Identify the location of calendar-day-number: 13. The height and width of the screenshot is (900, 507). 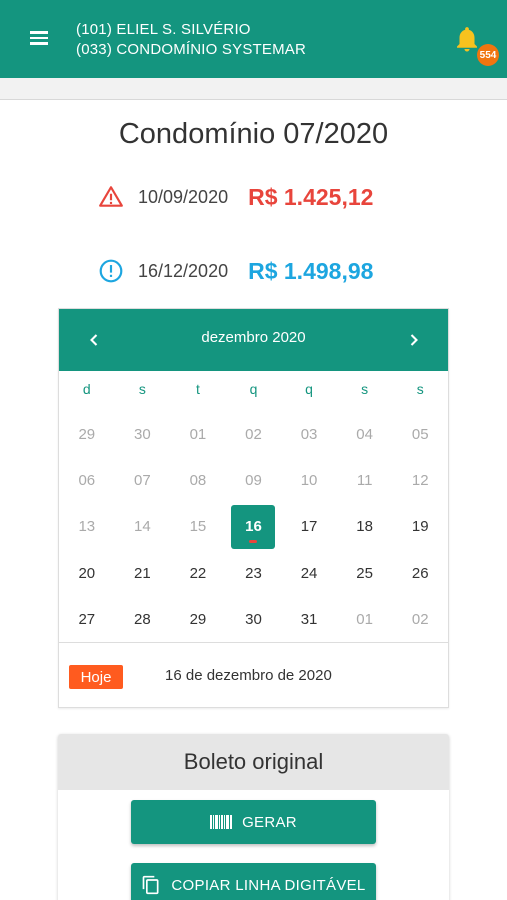
(87, 527).